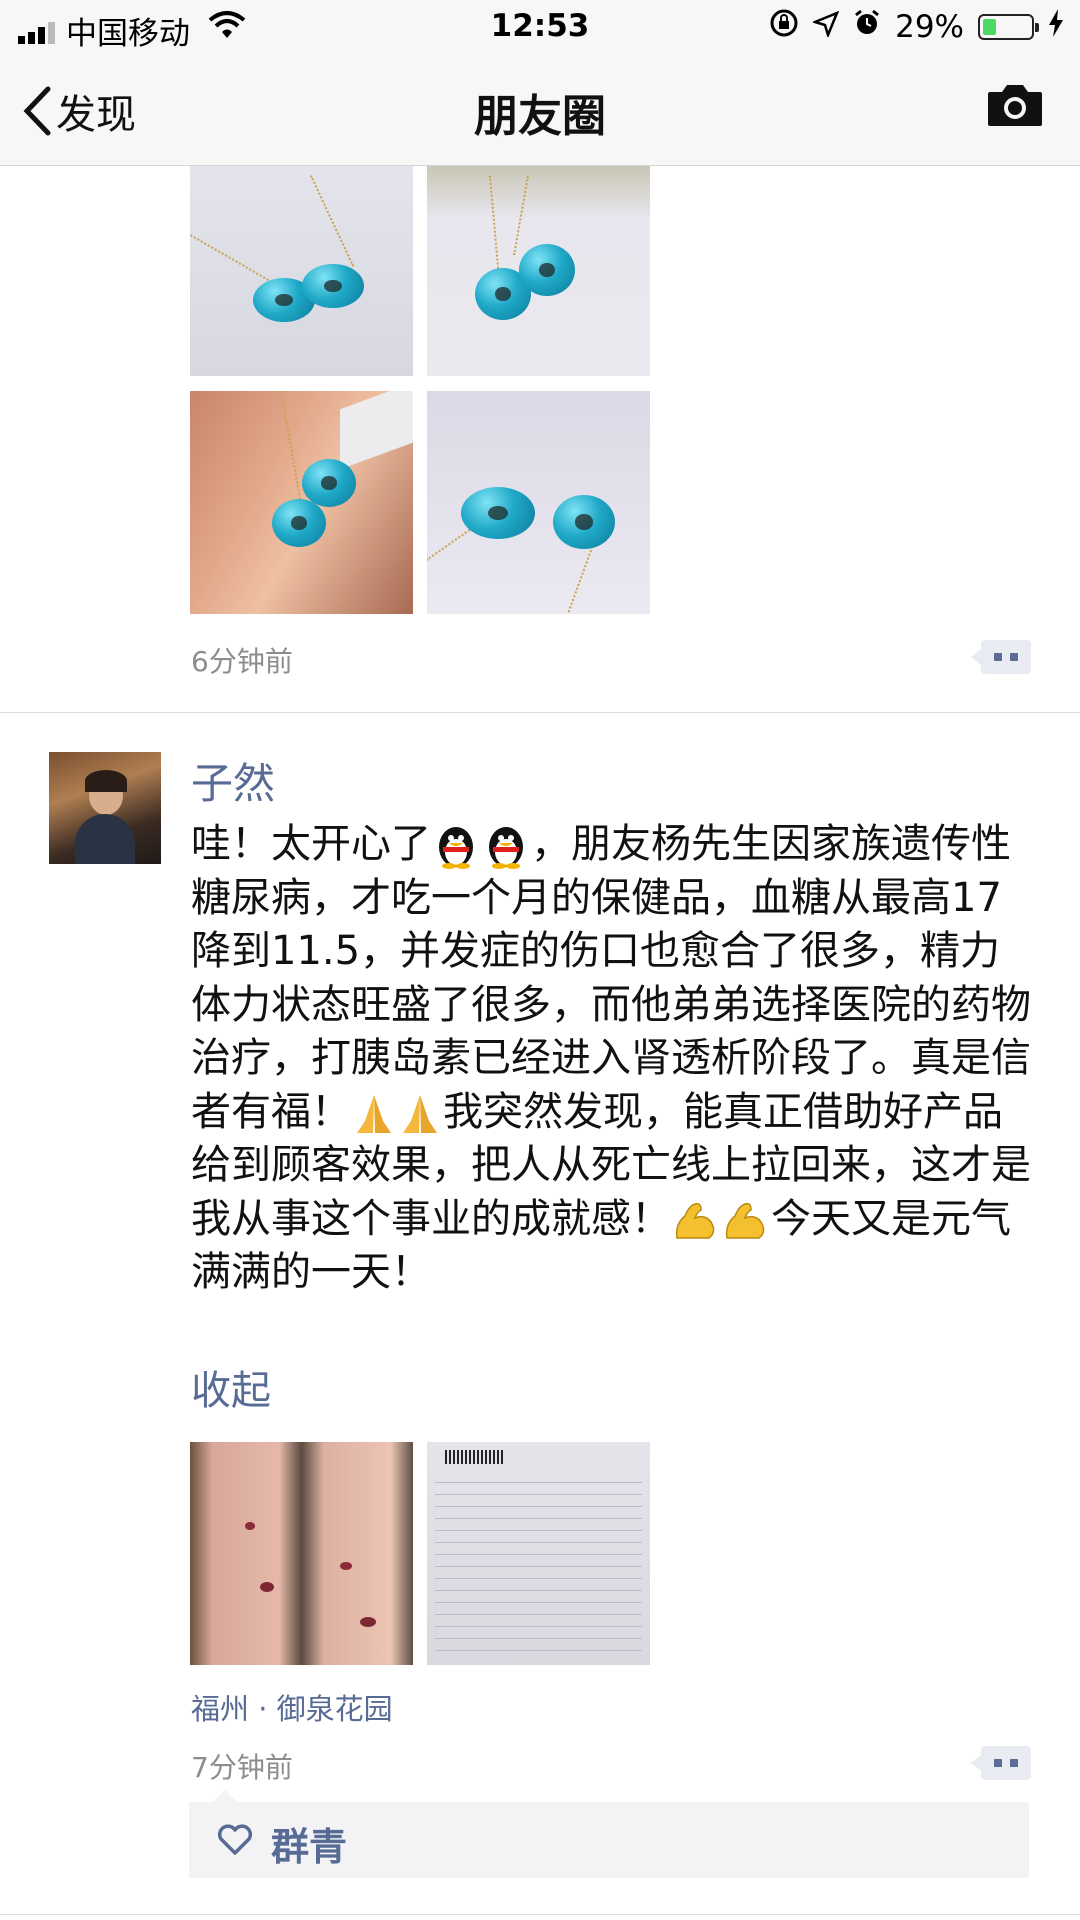 Image resolution: width=1080 pixels, height=1920 pixels. What do you see at coordinates (242, 1767) in the screenshot?
I see `post-timestamp: 7分钟前` at bounding box center [242, 1767].